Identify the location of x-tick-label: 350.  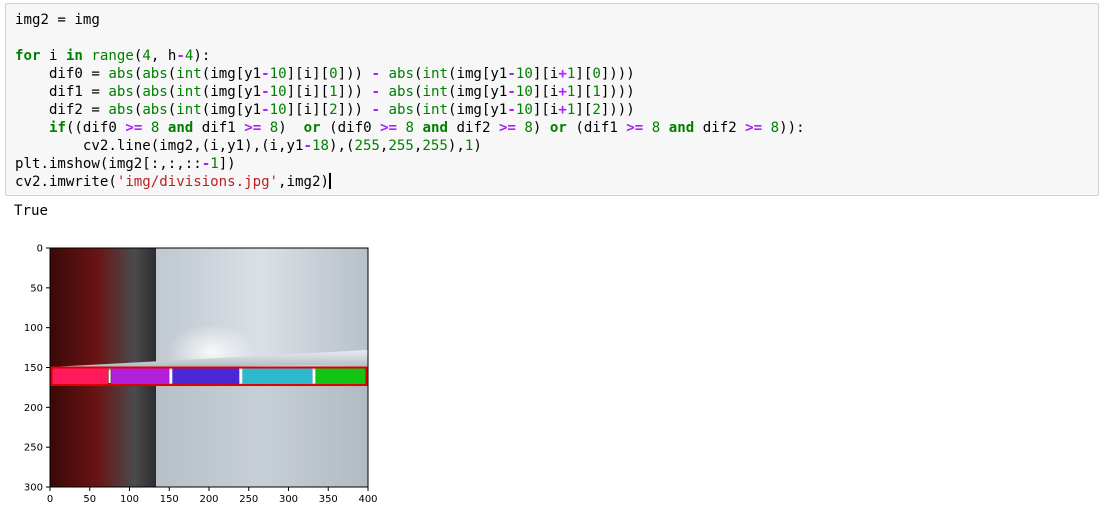
(328, 499).